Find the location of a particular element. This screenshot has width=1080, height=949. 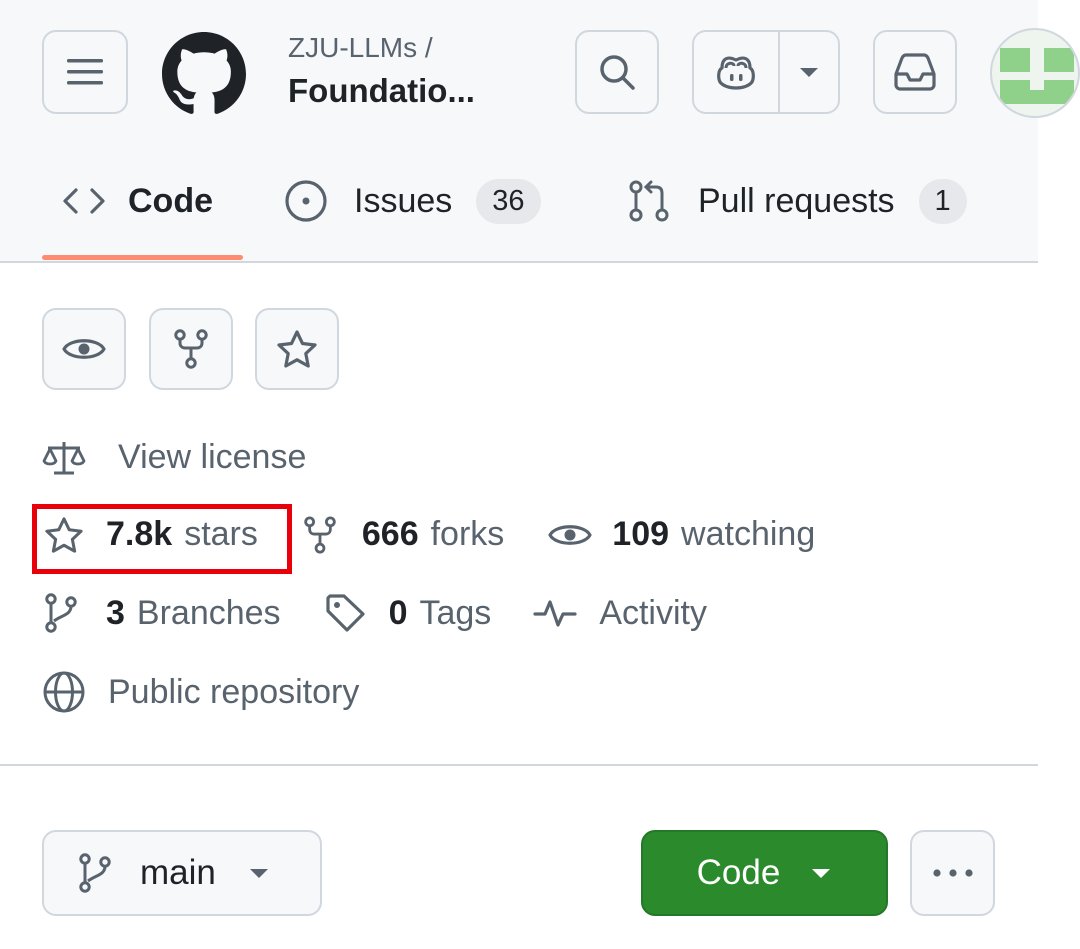

section-divider is located at coordinates (519, 765).